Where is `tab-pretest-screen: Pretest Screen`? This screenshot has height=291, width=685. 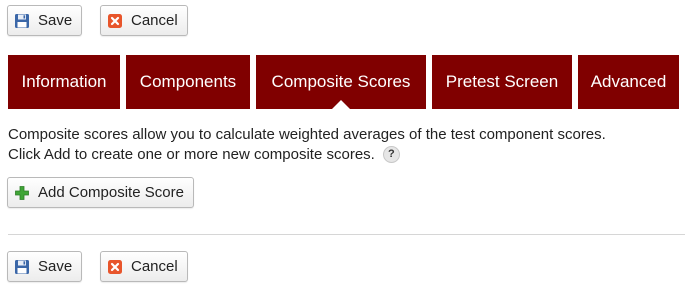 tab-pretest-screen: Pretest Screen is located at coordinates (502, 82).